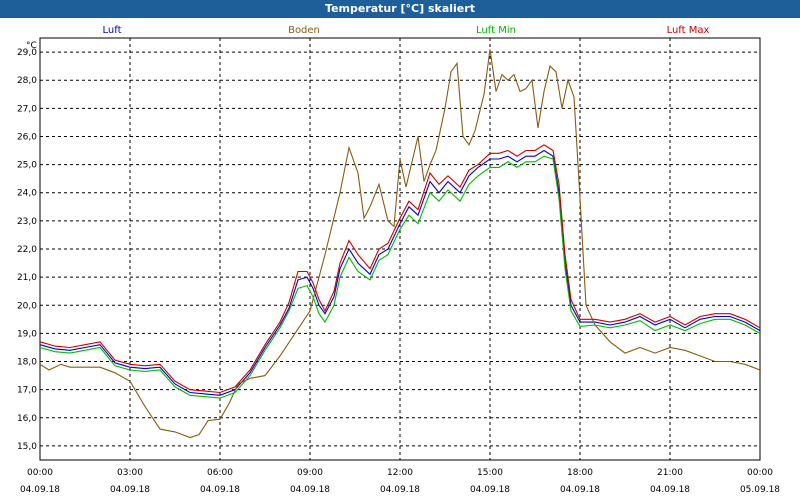 Image resolution: width=800 pixels, height=500 pixels. I want to click on y-tick-label: 20,0, so click(27, 306).